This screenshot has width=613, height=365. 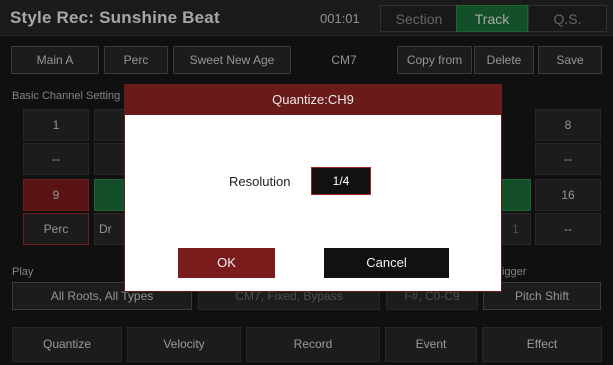 What do you see at coordinates (260, 181) in the screenshot?
I see `resolution-label: Resolution` at bounding box center [260, 181].